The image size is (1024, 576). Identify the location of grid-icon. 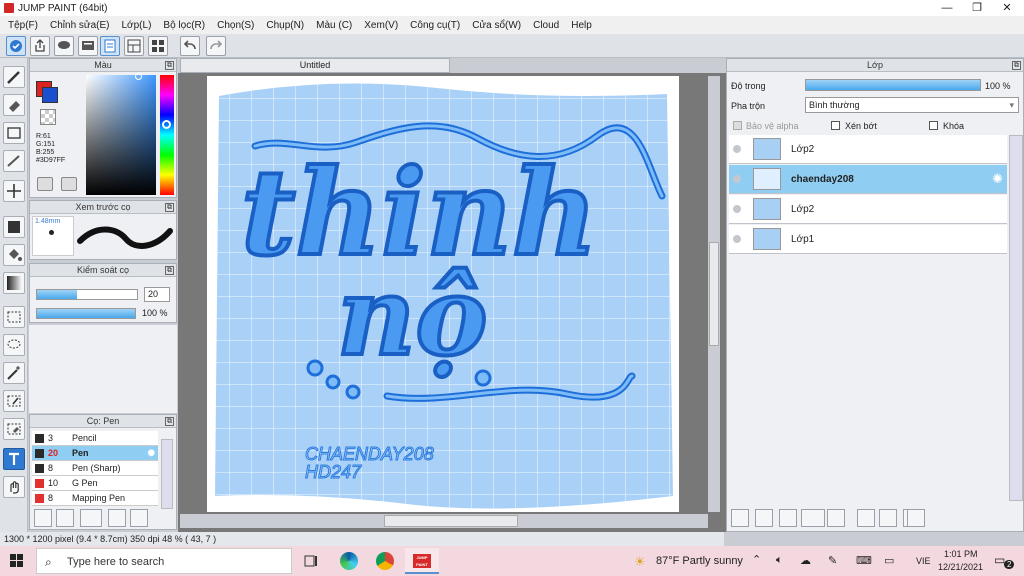
(158, 46).